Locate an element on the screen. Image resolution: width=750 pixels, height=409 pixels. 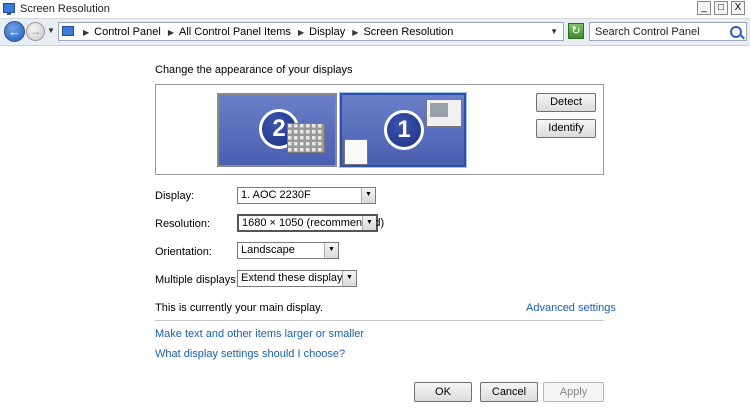
forward-arrow-icon: → is located at coordinates (35, 31).